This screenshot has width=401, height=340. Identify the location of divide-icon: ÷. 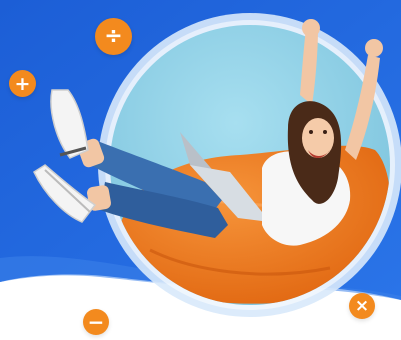
(113, 36).